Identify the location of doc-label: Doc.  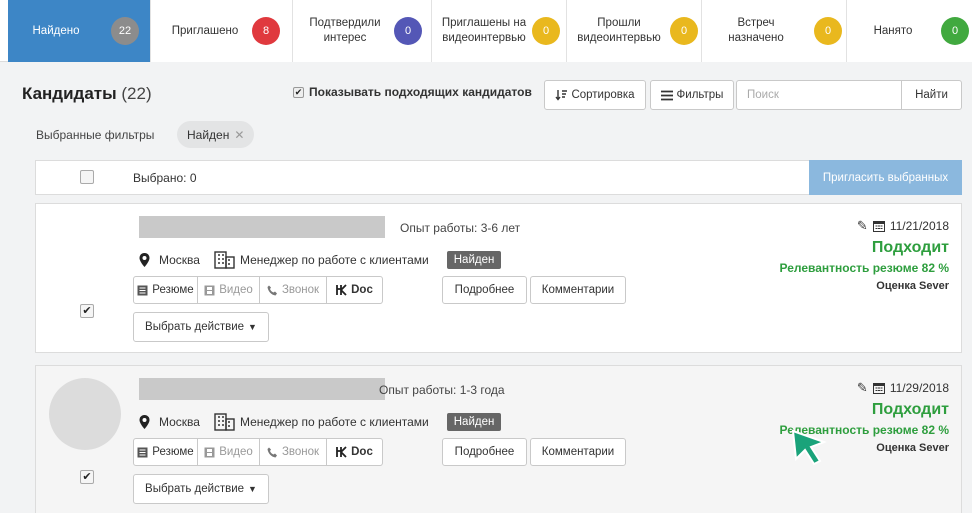
(362, 290).